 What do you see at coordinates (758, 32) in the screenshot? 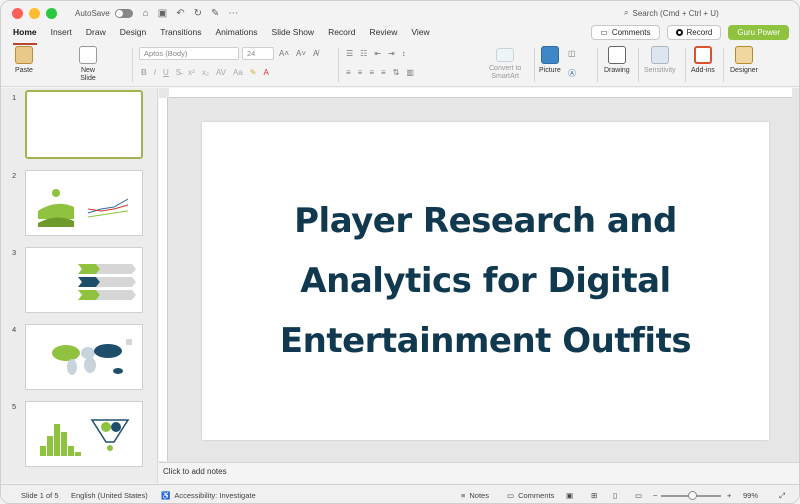
I see `guru-power-button: Guru Power` at bounding box center [758, 32].